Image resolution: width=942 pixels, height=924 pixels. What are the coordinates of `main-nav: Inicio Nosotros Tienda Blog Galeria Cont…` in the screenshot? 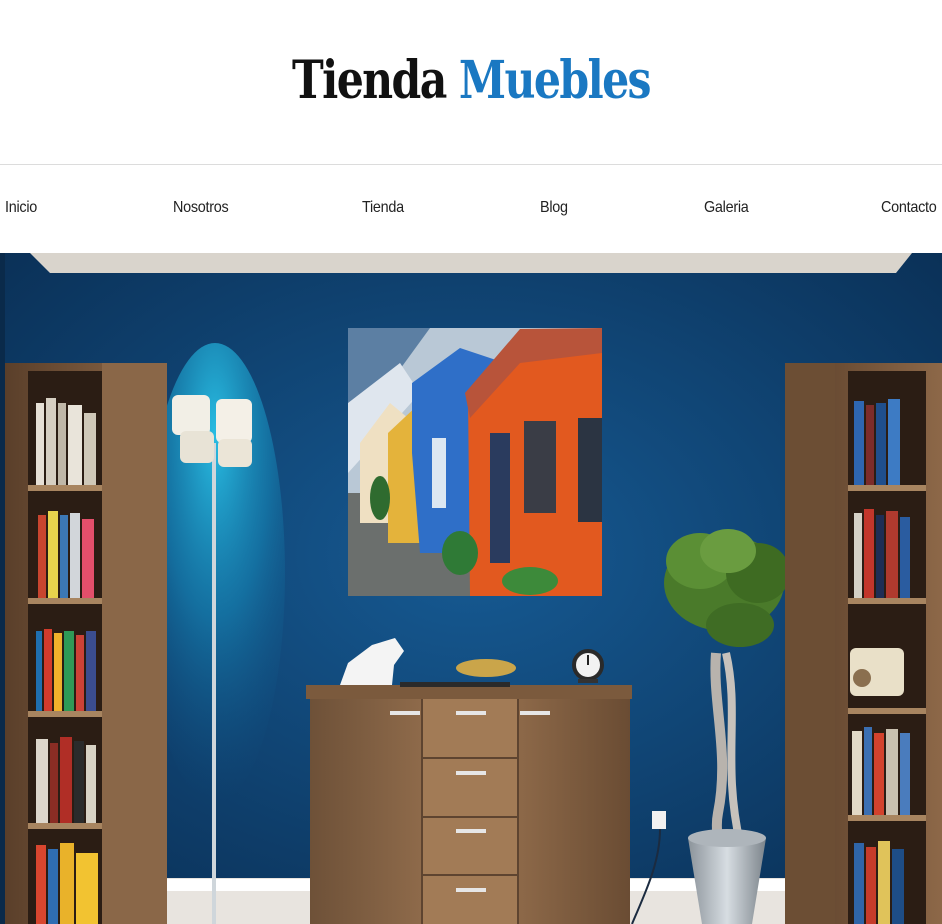 It's located at (471, 209).